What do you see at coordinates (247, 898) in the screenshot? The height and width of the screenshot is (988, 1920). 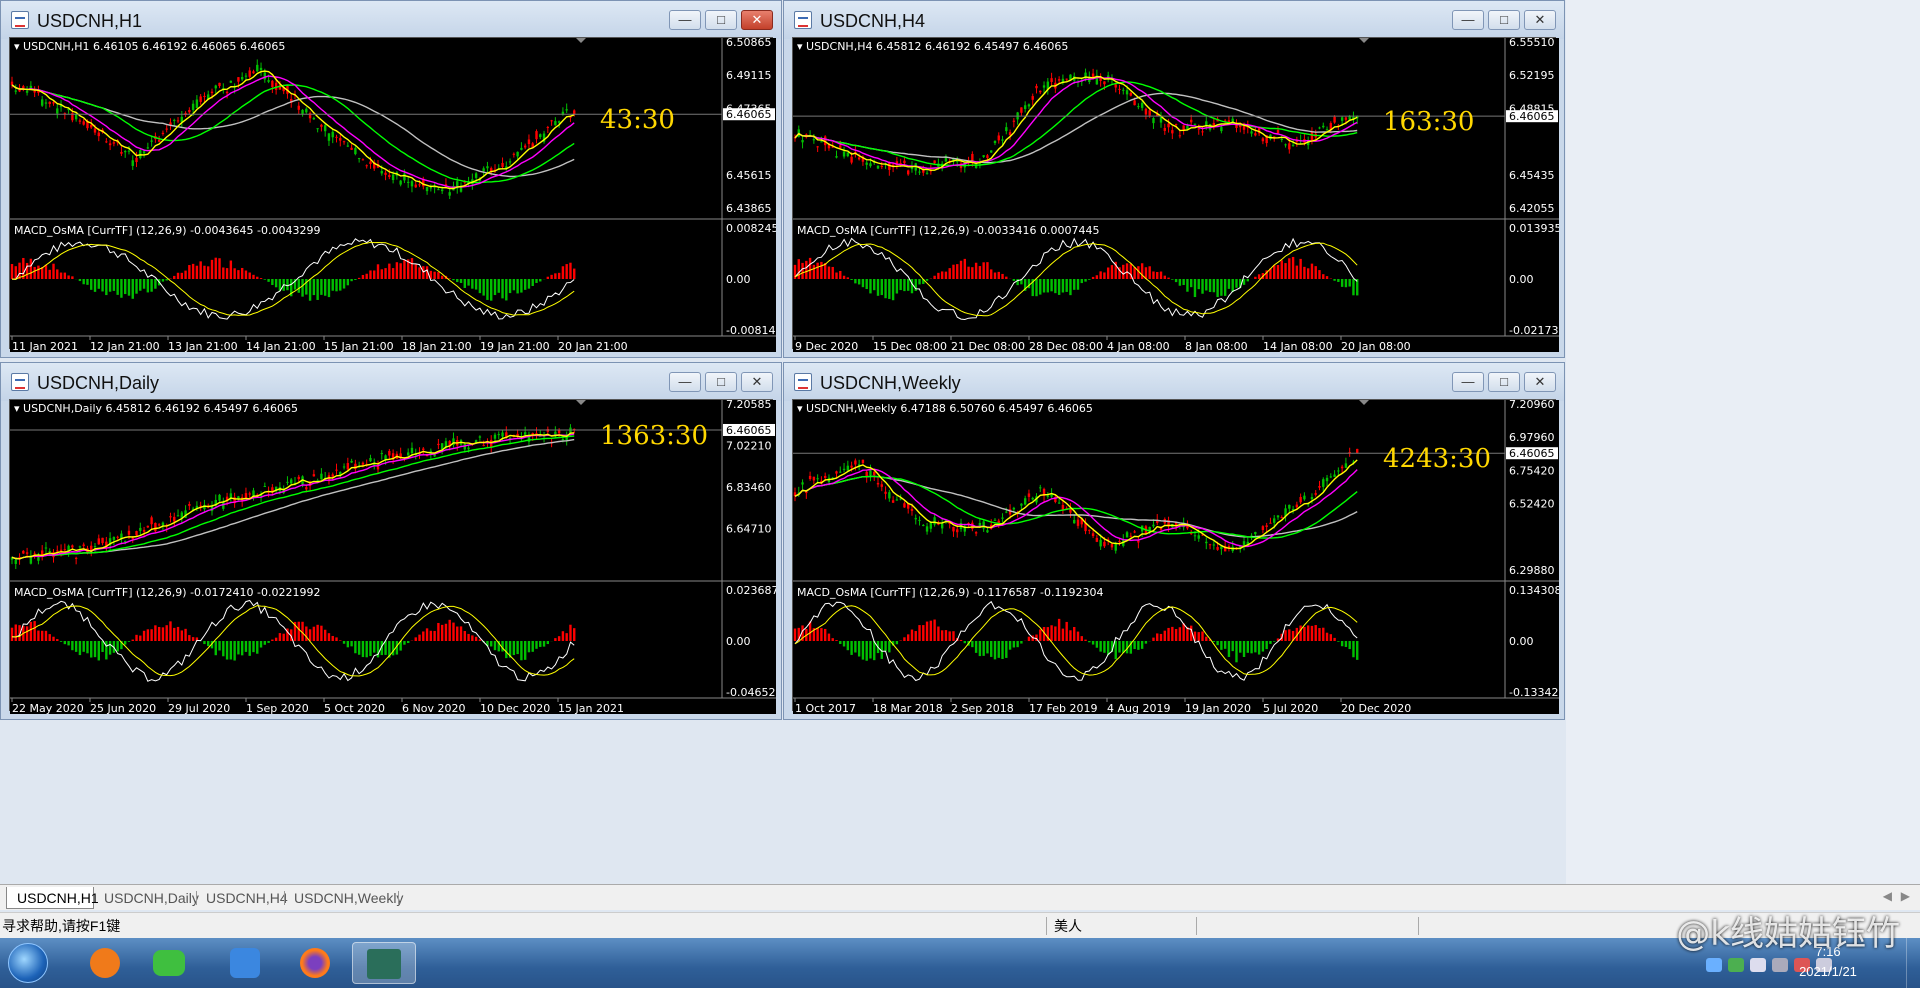 I see `tab-usdcnh-h4: USDCNH,H4` at bounding box center [247, 898].